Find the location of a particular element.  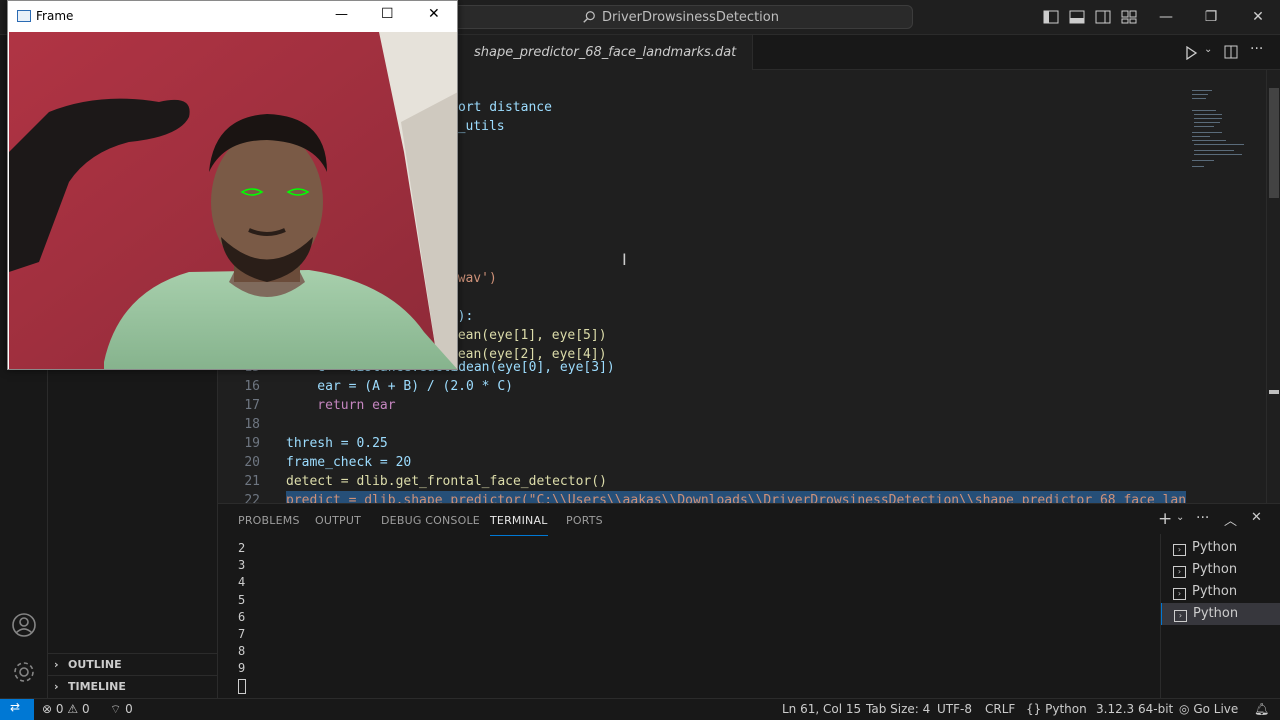

frame-close-button: ✕ is located at coordinates (434, 14).